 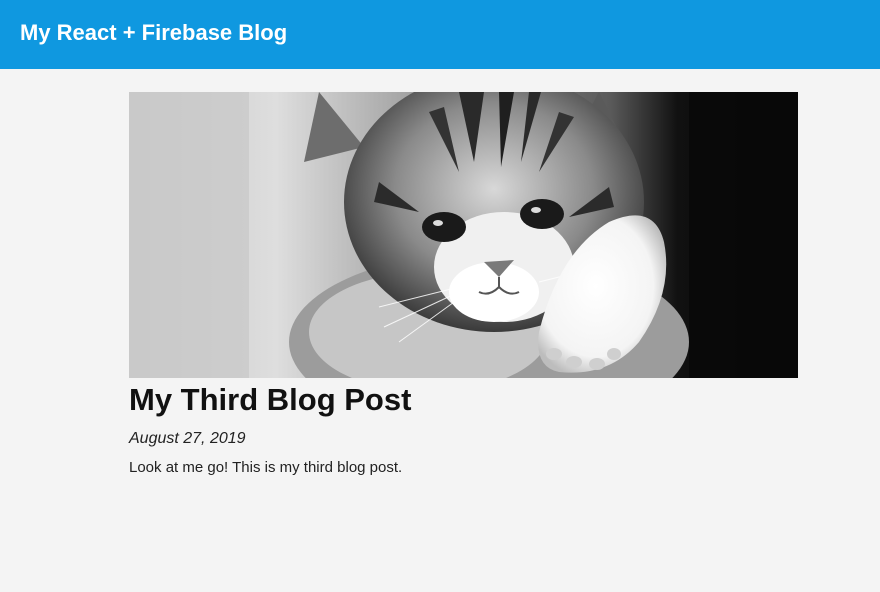 What do you see at coordinates (153, 33) in the screenshot?
I see `site-title: My React + Firebase Blog` at bounding box center [153, 33].